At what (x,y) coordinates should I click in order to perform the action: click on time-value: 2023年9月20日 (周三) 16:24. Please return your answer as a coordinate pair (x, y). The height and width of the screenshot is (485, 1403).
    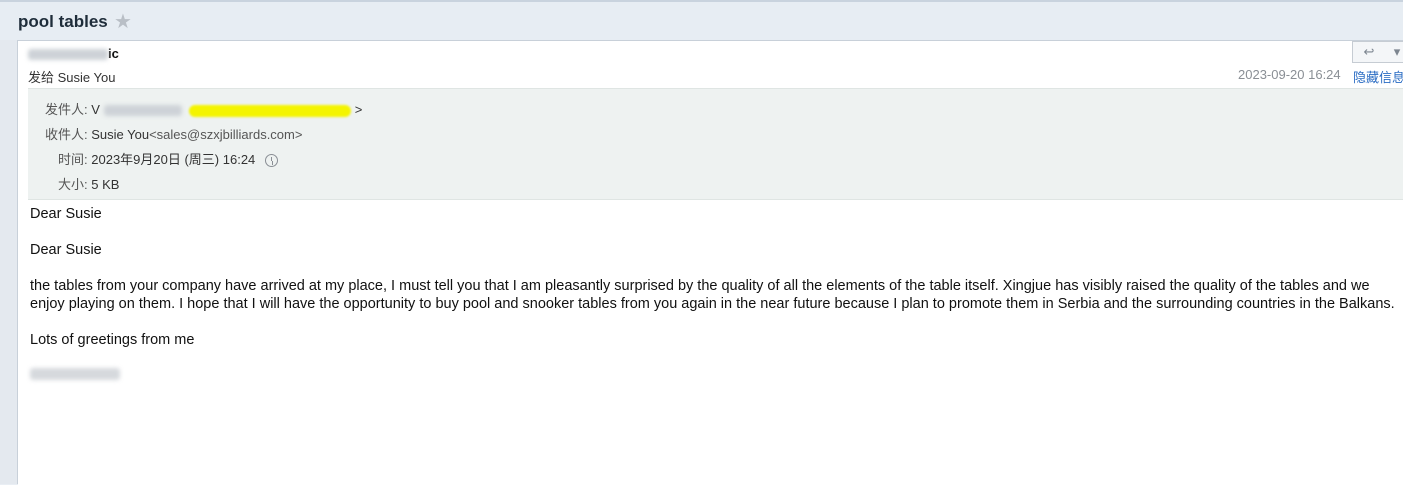
    Looking at the image, I should click on (173, 159).